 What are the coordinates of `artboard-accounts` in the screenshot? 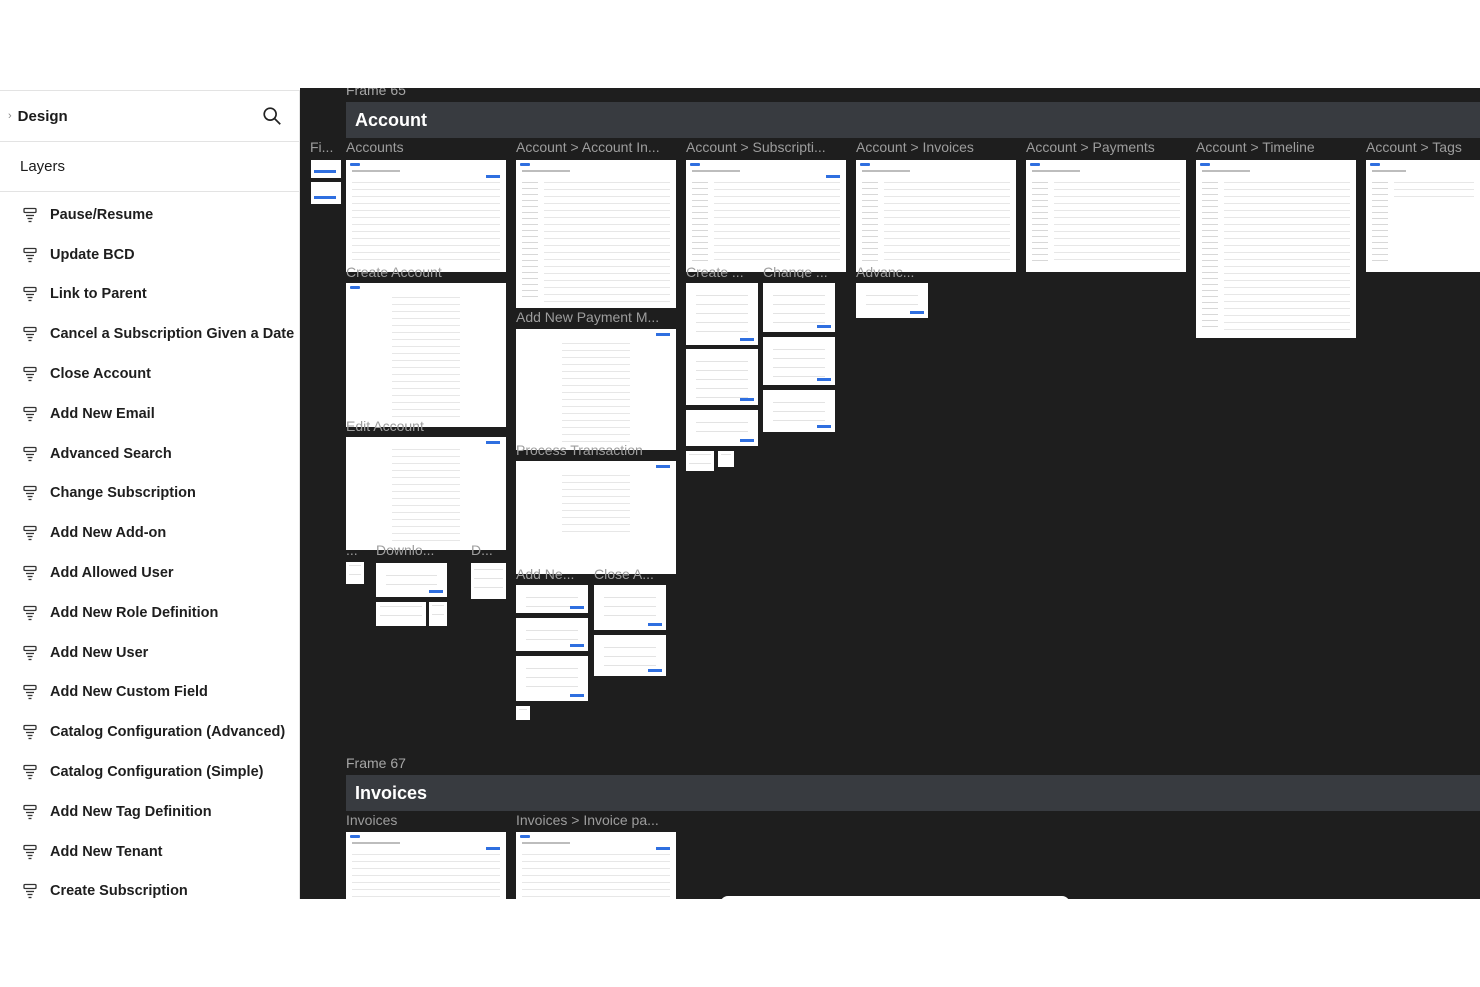 It's located at (426, 216).